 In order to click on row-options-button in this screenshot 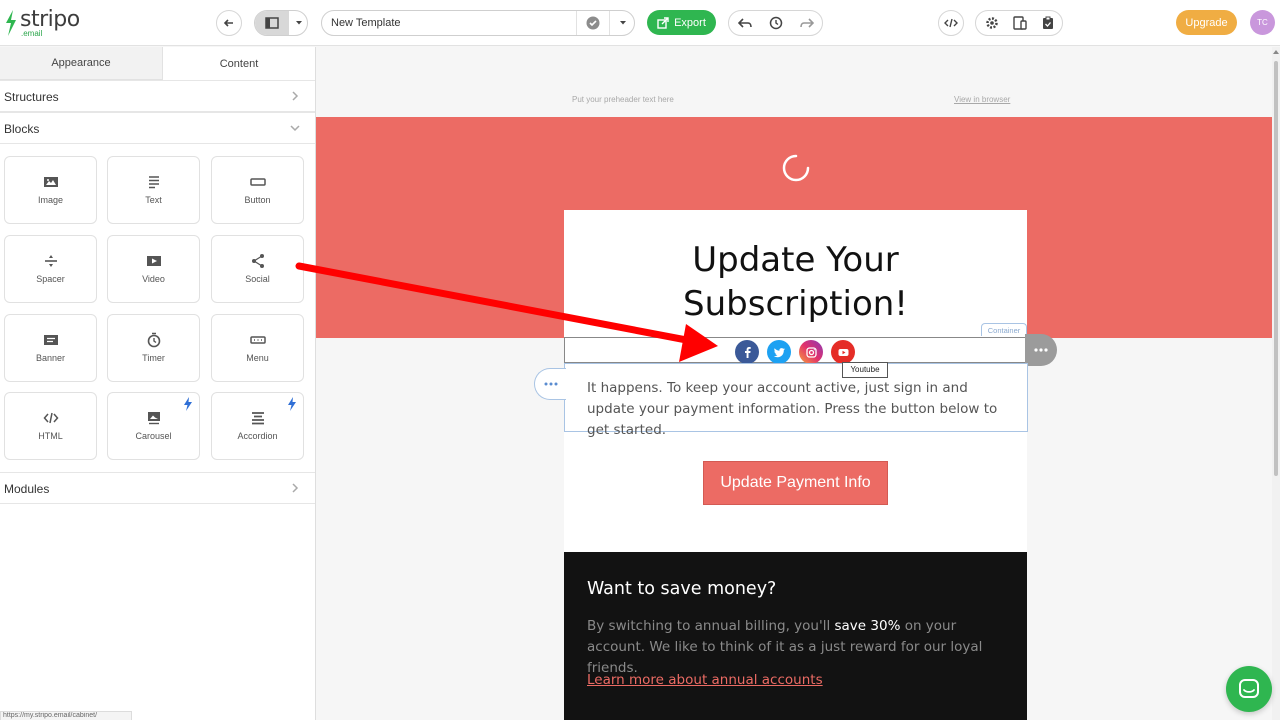, I will do `click(1041, 350)`.